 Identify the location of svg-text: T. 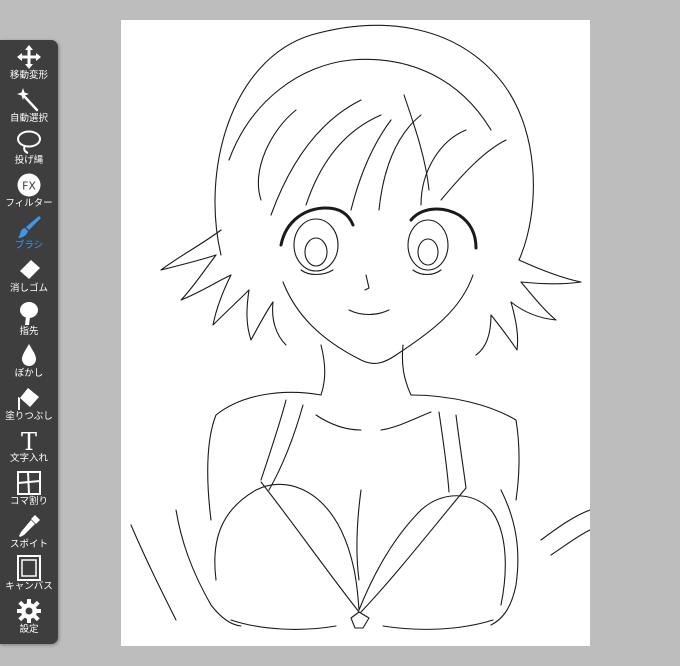
(29, 440).